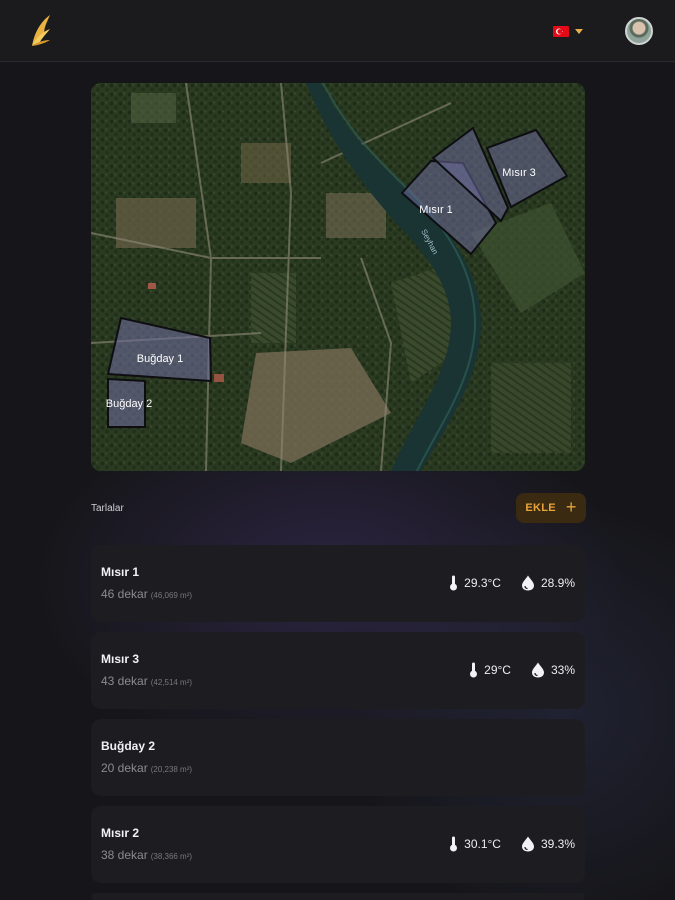 This screenshot has width=675, height=900. What do you see at coordinates (171, 769) in the screenshot?
I see `field-area-m2: (20,238 m²)` at bounding box center [171, 769].